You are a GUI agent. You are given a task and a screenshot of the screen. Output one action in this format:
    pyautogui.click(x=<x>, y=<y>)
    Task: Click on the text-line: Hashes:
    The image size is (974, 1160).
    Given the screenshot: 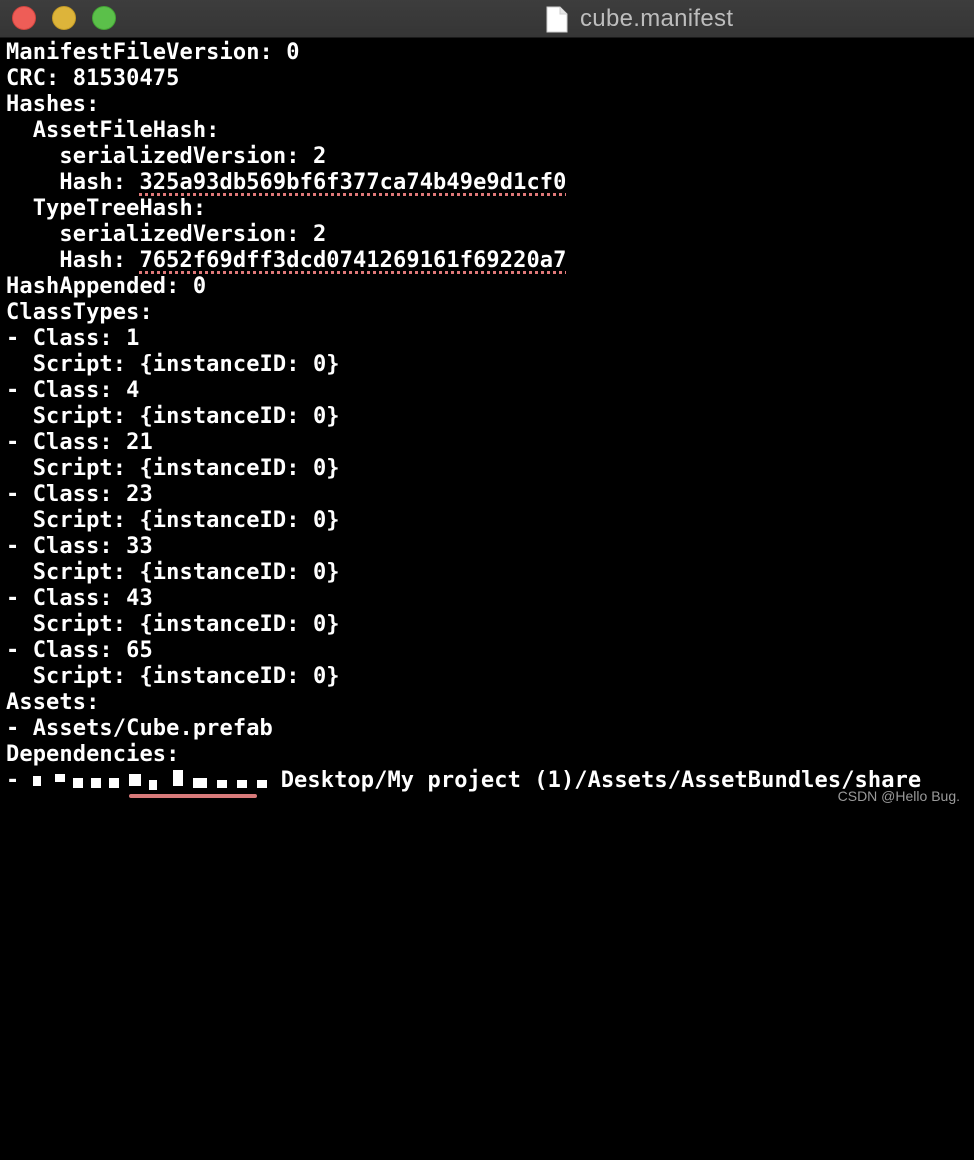 What is the action you would take?
    pyautogui.click(x=53, y=104)
    